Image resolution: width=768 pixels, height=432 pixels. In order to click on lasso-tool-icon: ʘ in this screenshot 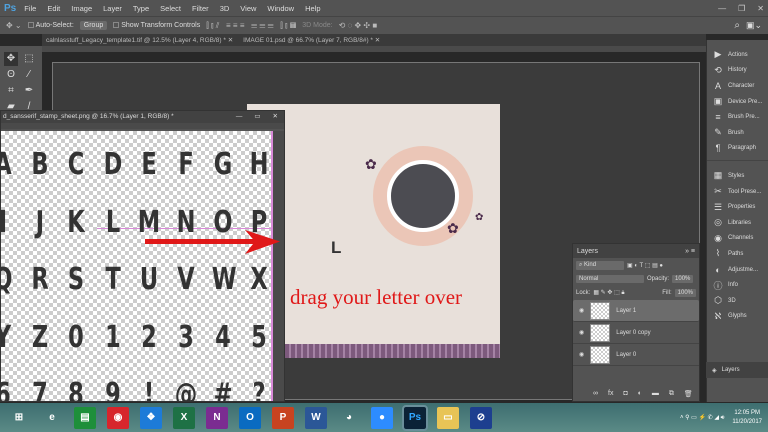, I will do `click(11, 75)`.